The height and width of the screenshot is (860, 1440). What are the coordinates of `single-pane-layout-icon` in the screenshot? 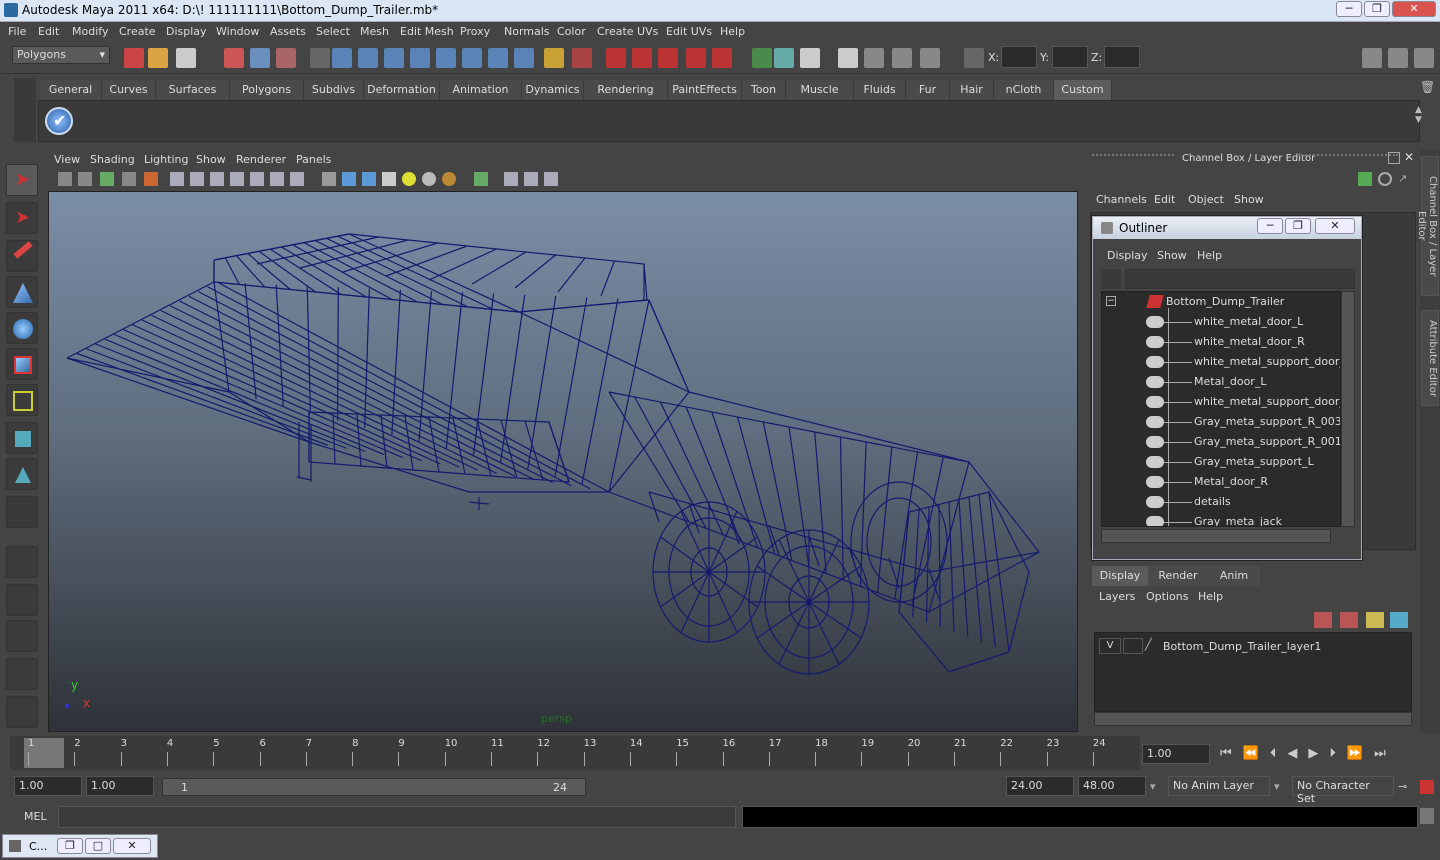 It's located at (22, 562).